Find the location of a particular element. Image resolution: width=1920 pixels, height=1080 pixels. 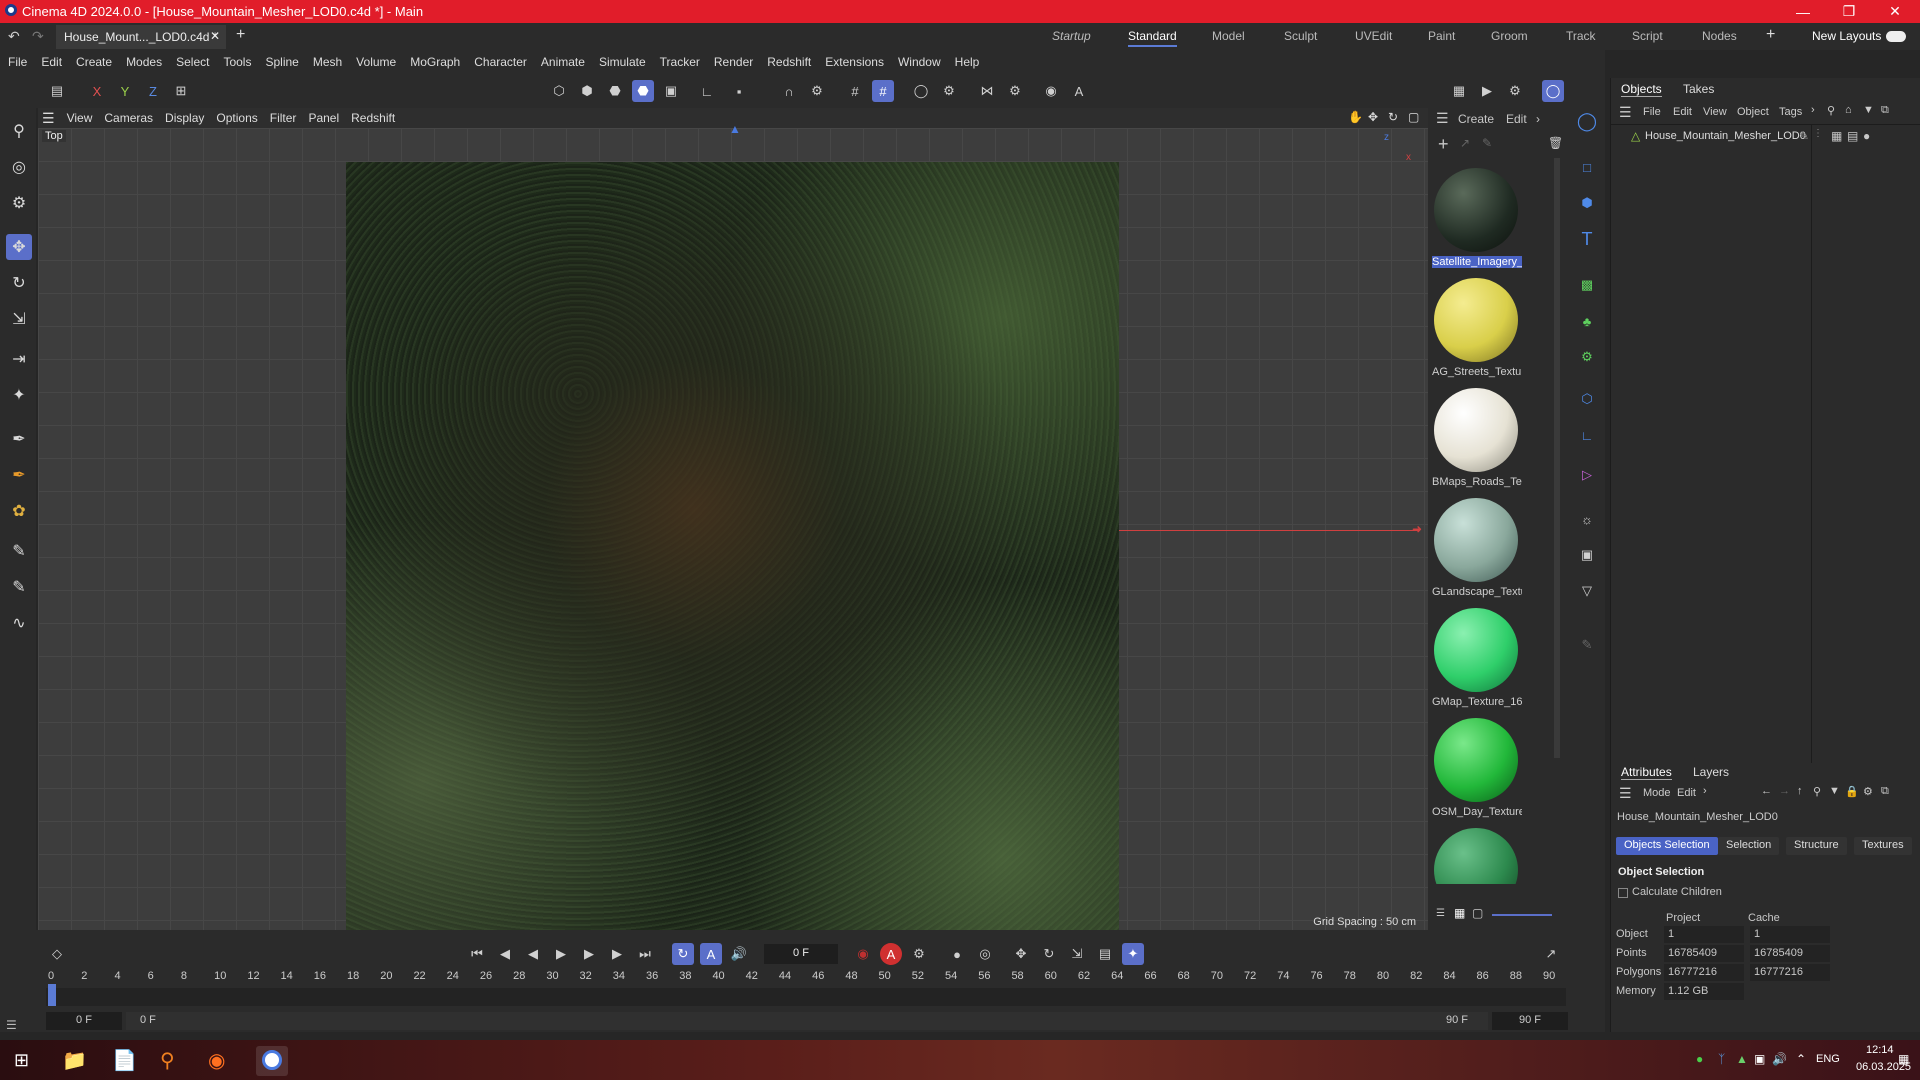

objects-selection-button: Objects Selection is located at coordinates (1667, 846).